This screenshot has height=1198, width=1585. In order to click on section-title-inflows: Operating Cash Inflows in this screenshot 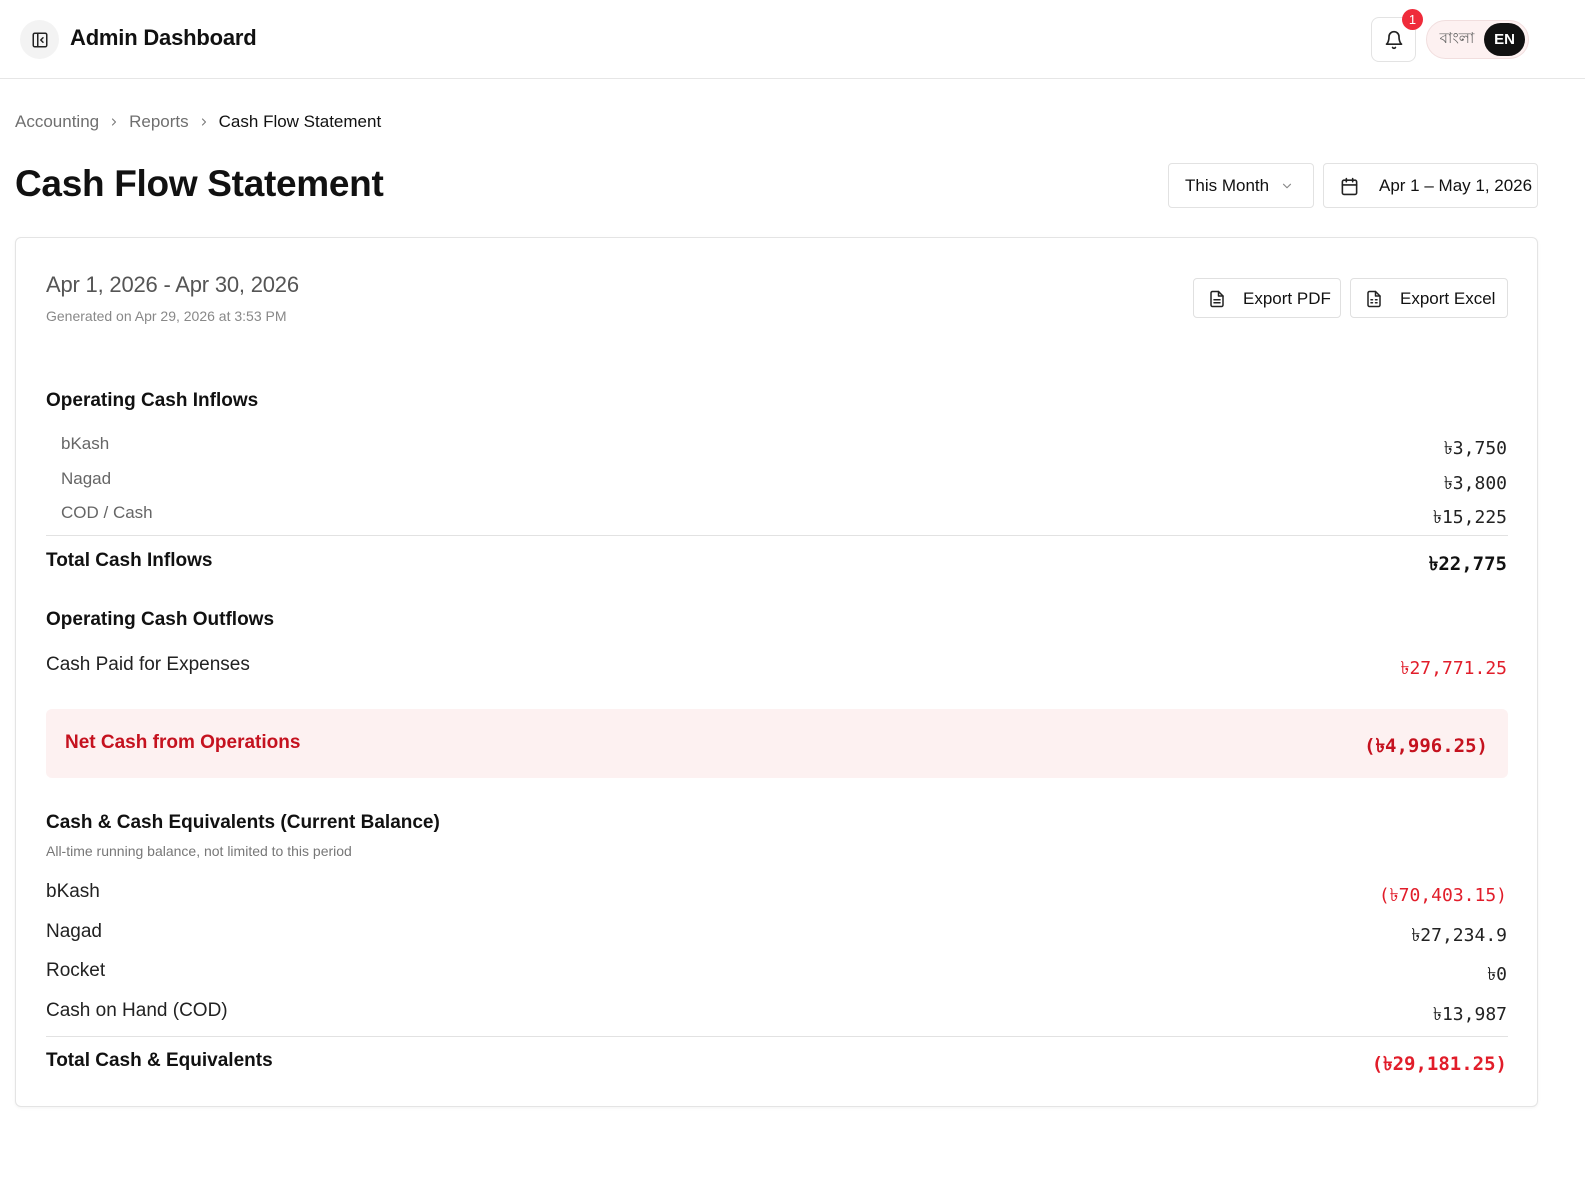, I will do `click(152, 400)`.